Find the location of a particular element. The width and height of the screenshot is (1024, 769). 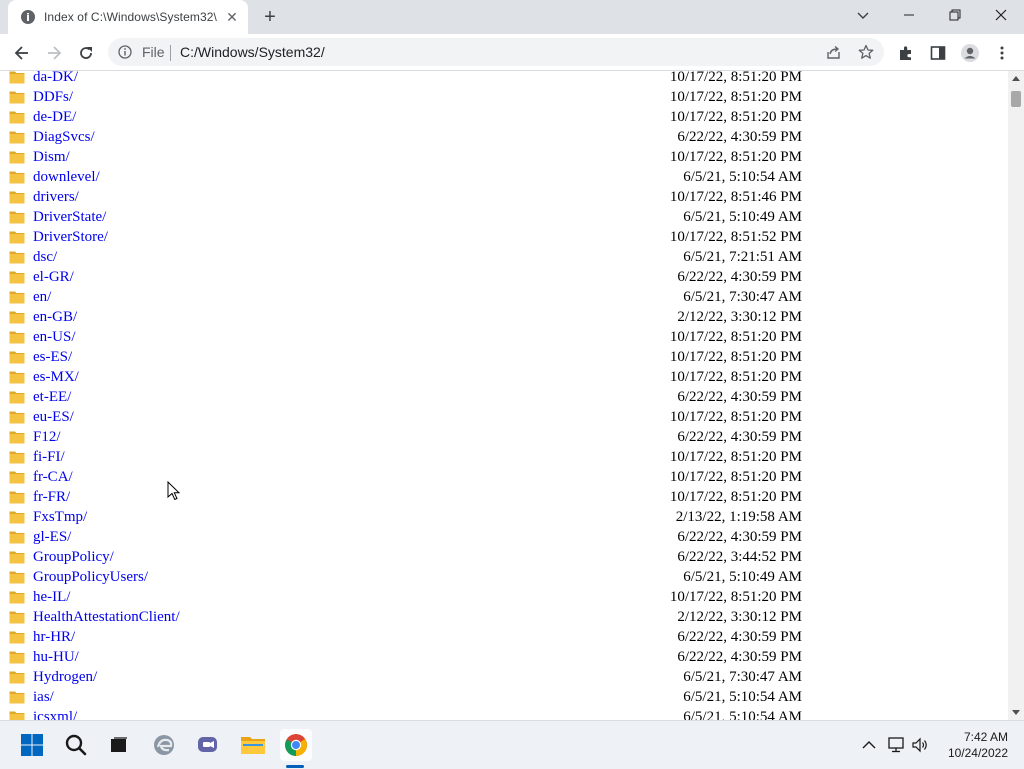

new-tab-button: + is located at coordinates (270, 17).